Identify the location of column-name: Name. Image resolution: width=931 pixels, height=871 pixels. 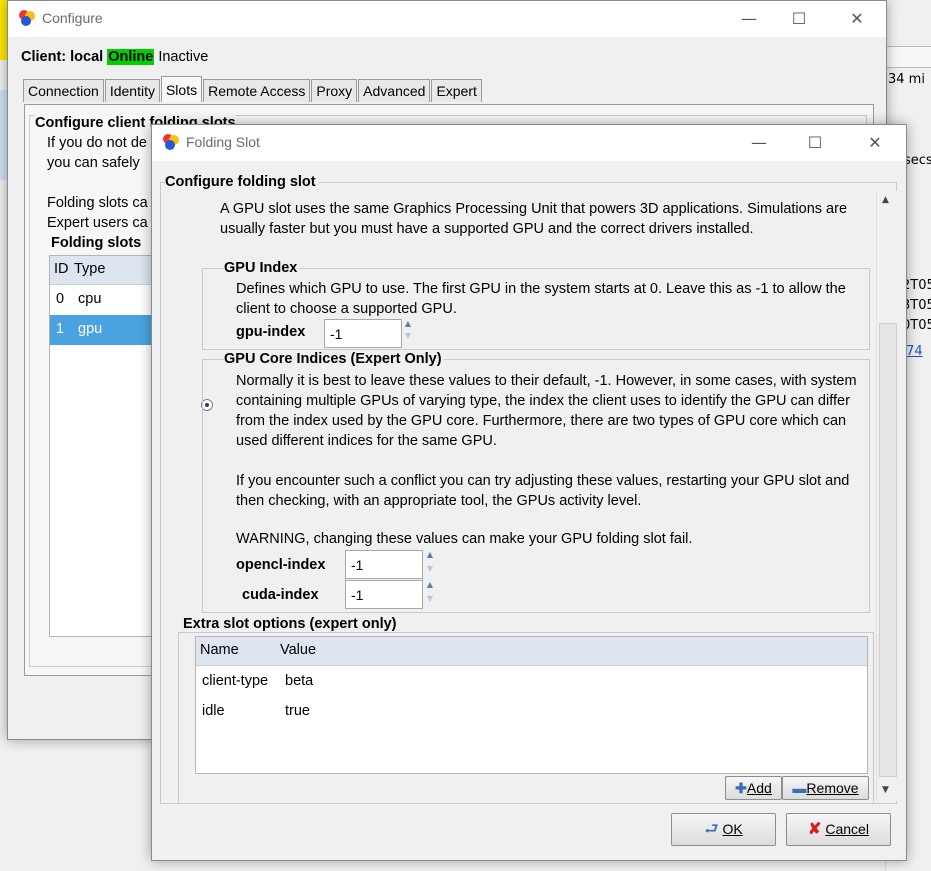
(219, 650).